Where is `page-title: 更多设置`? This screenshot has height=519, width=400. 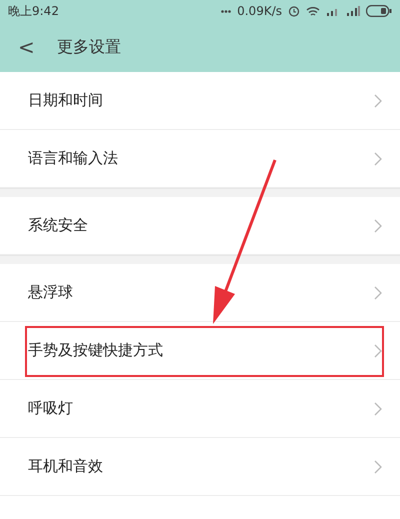
page-title: 更多设置 is located at coordinates (88, 47).